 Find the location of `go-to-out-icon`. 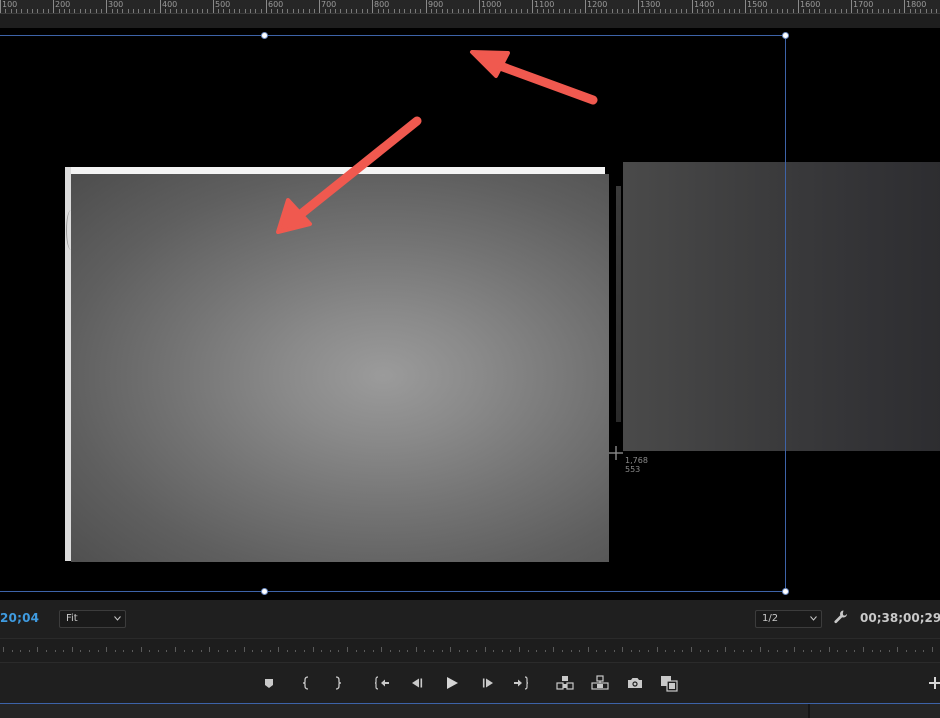

go-to-out-icon is located at coordinates (521, 683).